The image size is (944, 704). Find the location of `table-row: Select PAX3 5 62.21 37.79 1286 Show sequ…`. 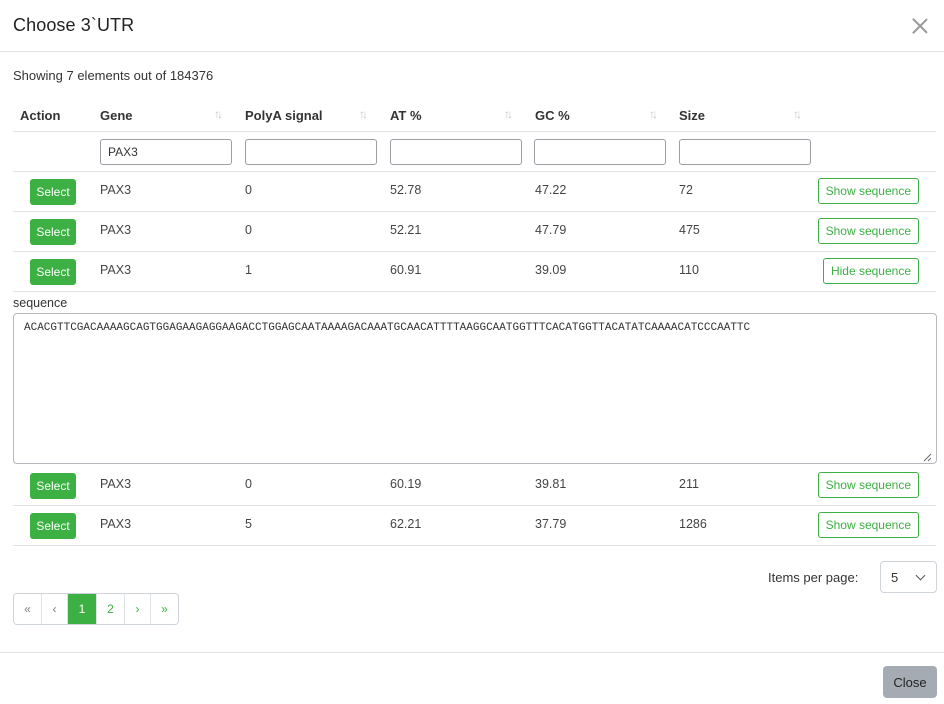

table-row: Select PAX3 5 62.21 37.79 1286 Show sequ… is located at coordinates (474, 526).